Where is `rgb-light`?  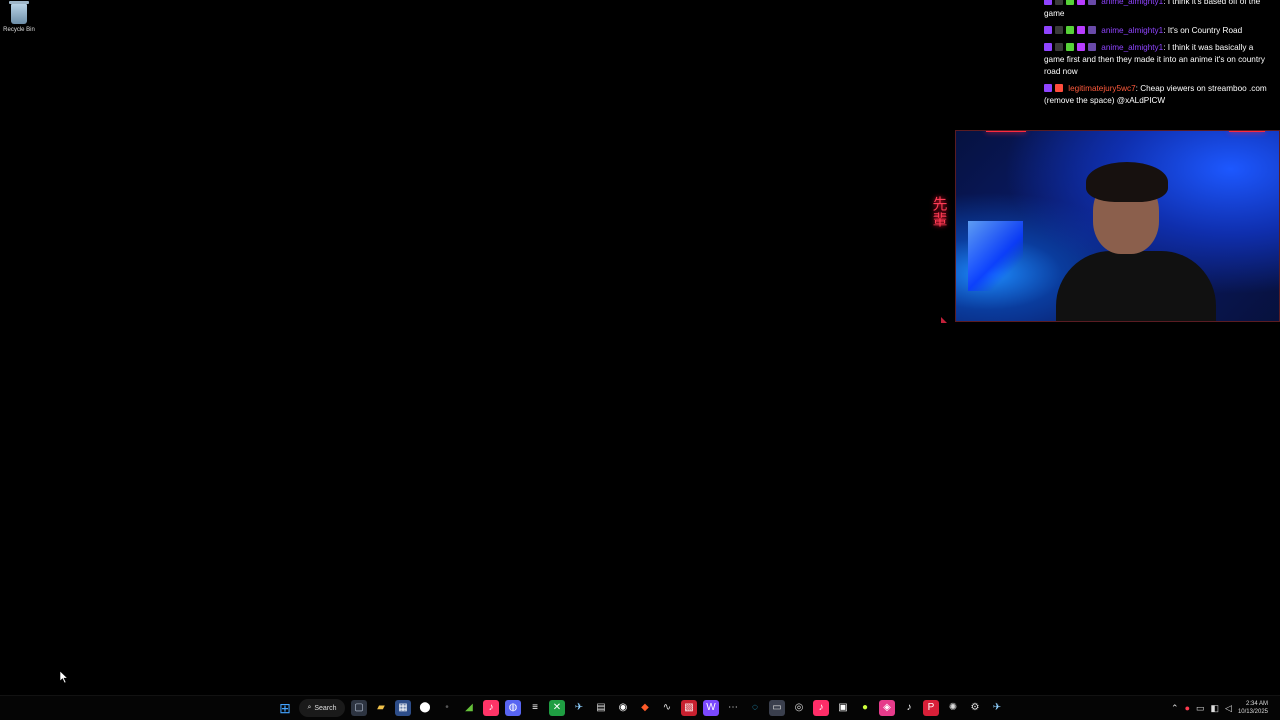 rgb-light is located at coordinates (995, 256).